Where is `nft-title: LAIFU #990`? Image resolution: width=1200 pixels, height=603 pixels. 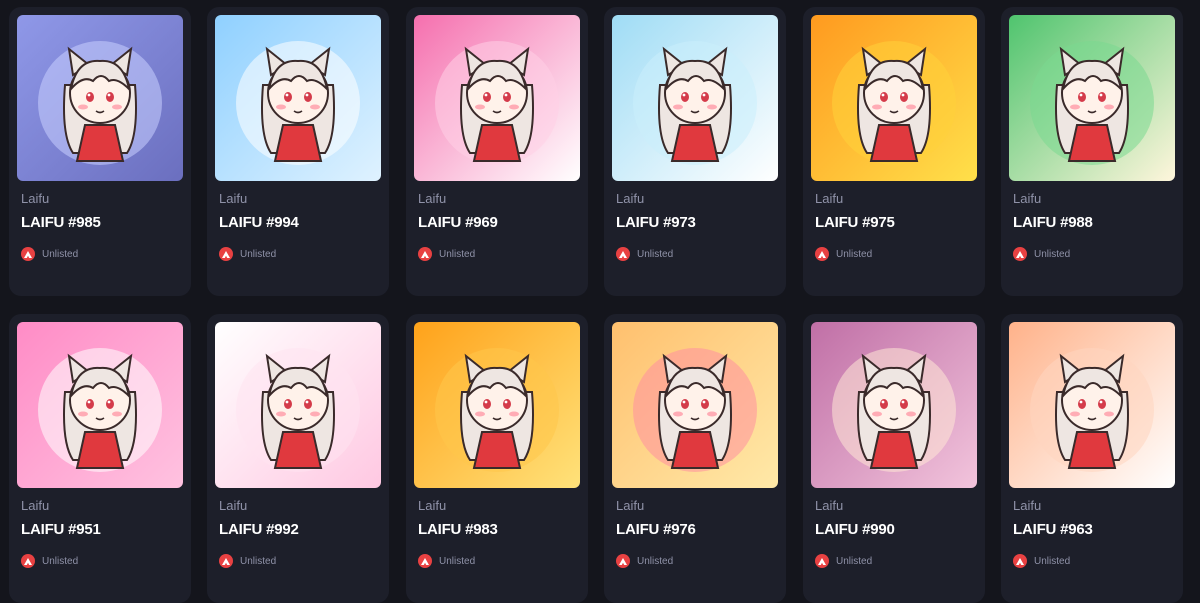 nft-title: LAIFU #990 is located at coordinates (855, 529).